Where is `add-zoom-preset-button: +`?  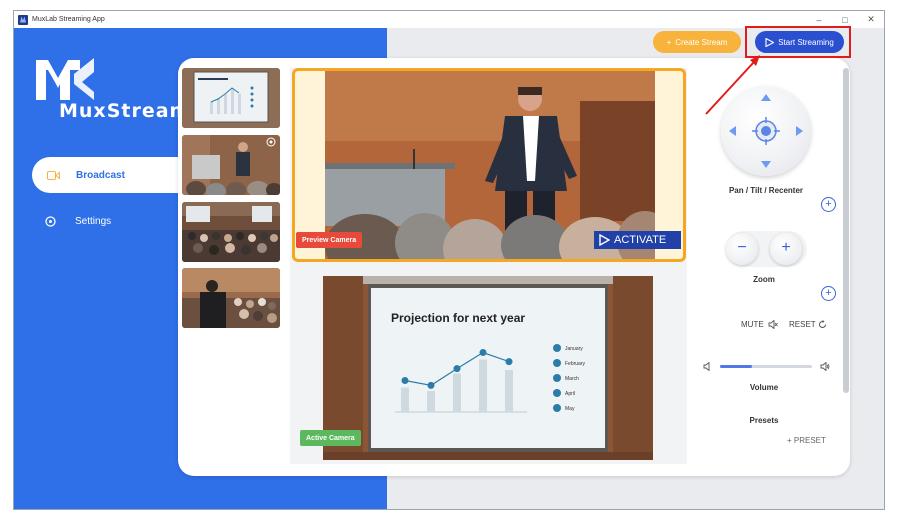
add-zoom-preset-button: + is located at coordinates (828, 293).